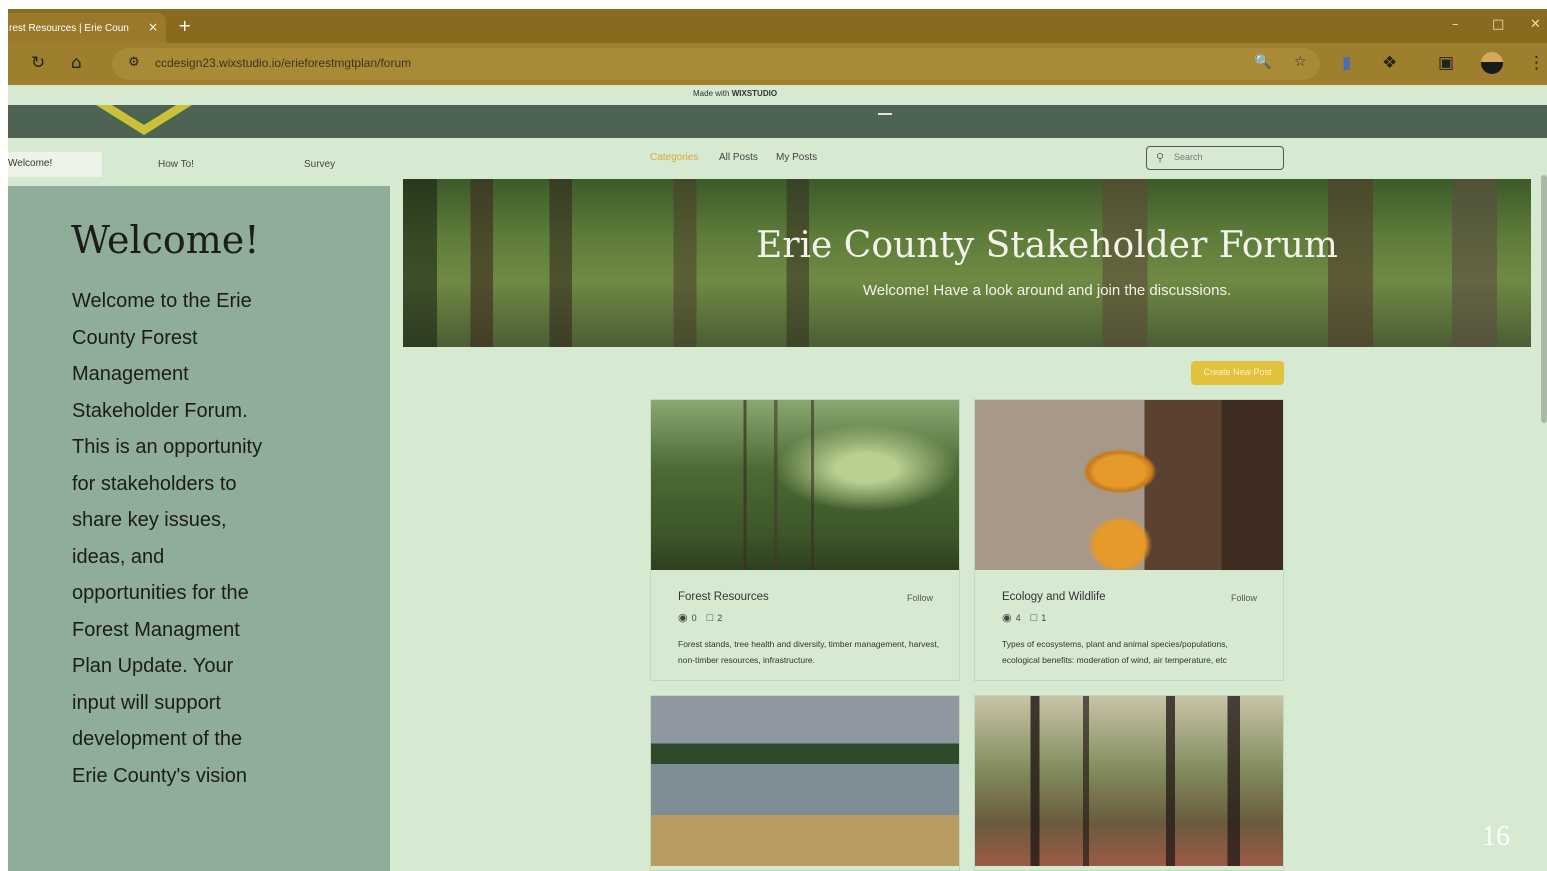 The height and width of the screenshot is (871, 1547). I want to click on comments-count: 1, so click(1044, 617).